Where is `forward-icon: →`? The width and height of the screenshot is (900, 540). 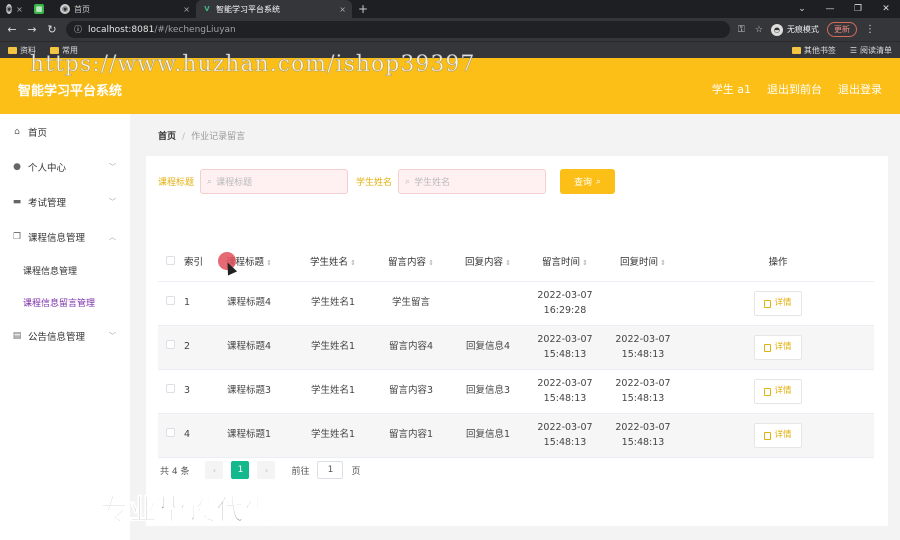
forward-icon: → is located at coordinates (32, 29).